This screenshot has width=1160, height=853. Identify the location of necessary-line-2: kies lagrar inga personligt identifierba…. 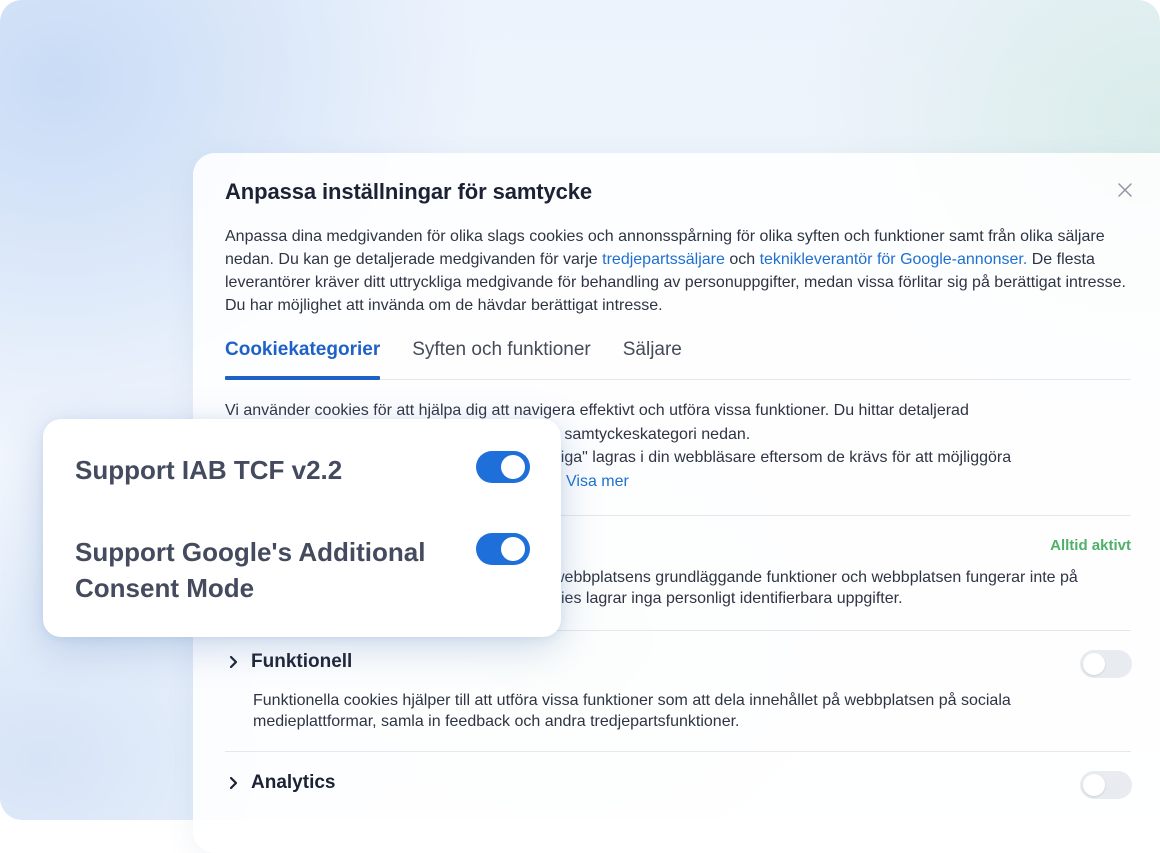
(728, 598).